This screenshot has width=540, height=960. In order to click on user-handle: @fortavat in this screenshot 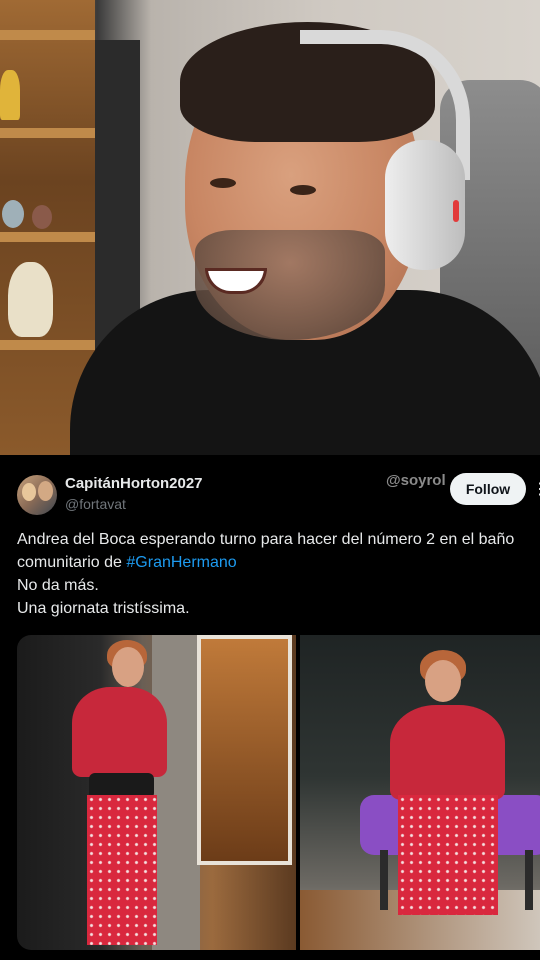, I will do `click(95, 504)`.